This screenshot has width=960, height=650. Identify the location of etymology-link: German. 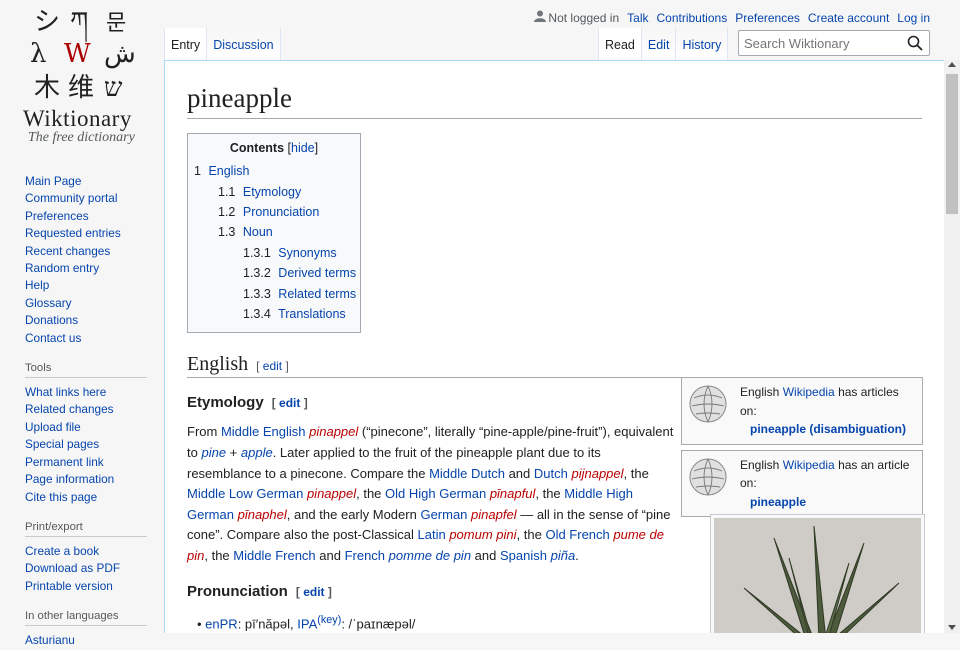
(443, 514).